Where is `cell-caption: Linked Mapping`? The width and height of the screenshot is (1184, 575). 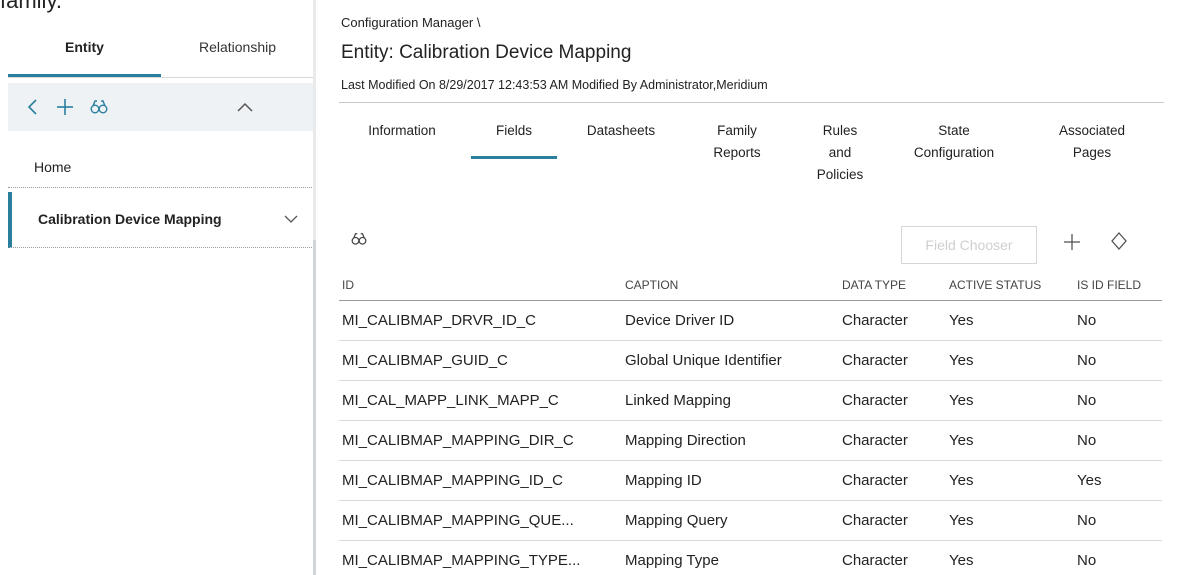
cell-caption: Linked Mapping is located at coordinates (730, 400).